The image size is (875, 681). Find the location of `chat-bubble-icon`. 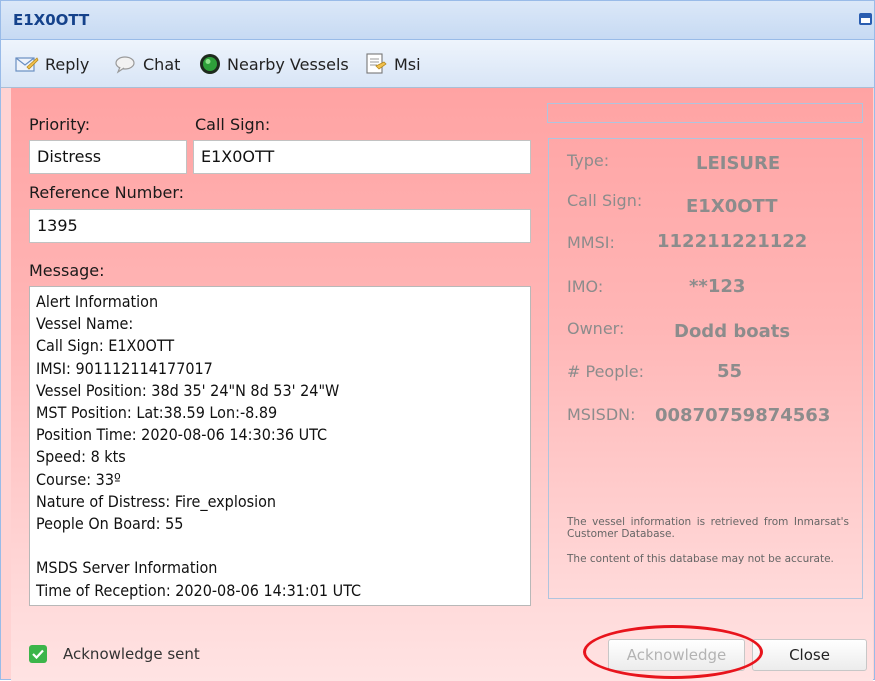

chat-bubble-icon is located at coordinates (125, 64).